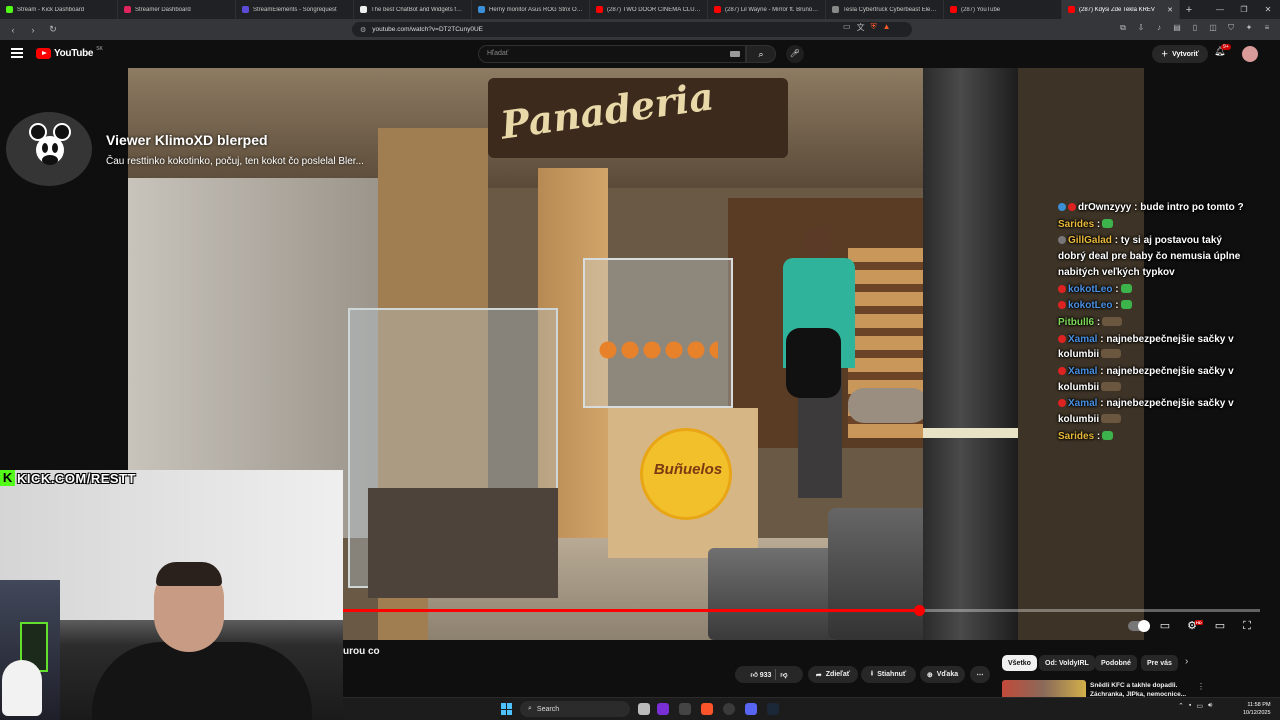 The height and width of the screenshot is (720, 1280). Describe the element at coordinates (838, 674) in the screenshot. I see `share-label: Zdieľať` at that location.